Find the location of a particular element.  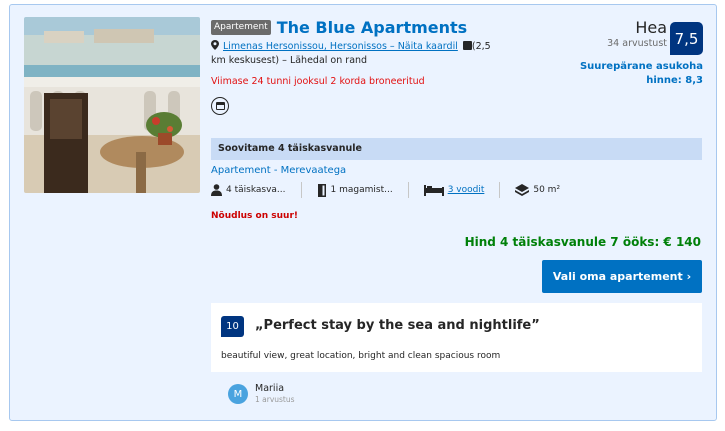

bed-icon is located at coordinates (433, 190).